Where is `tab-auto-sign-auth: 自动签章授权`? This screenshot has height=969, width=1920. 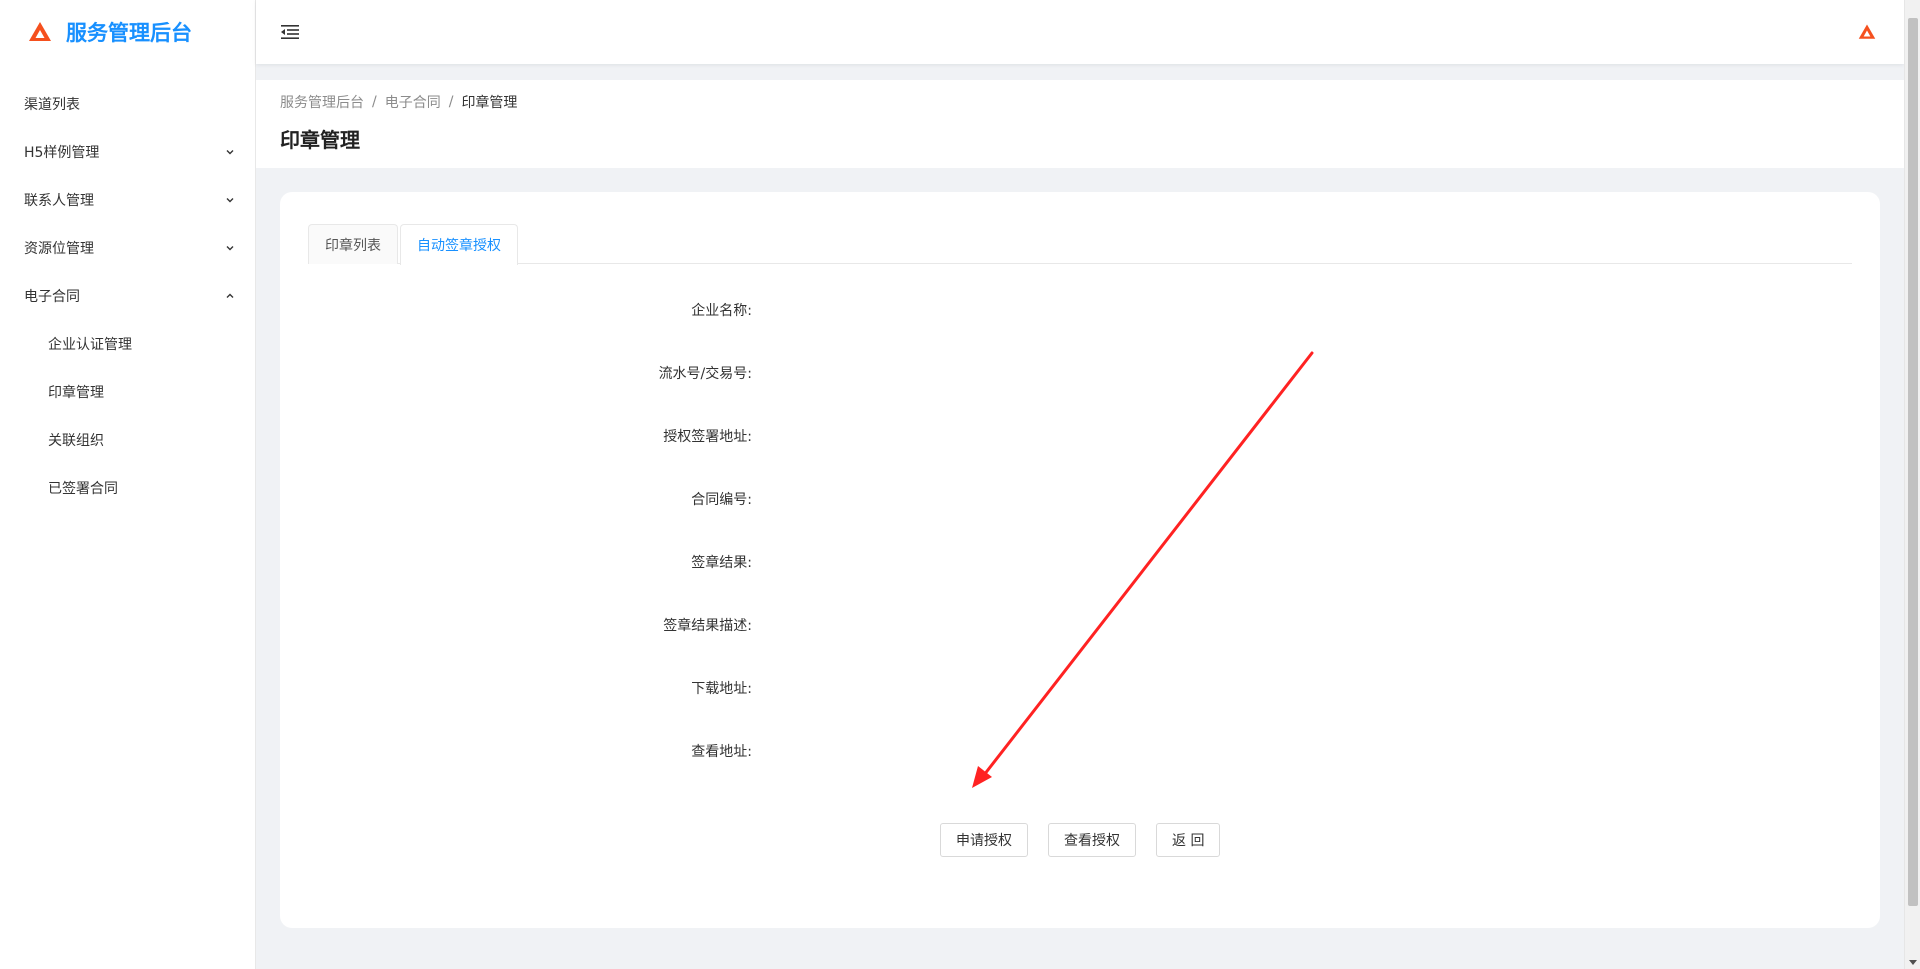 tab-auto-sign-auth: 自动签章授权 is located at coordinates (459, 244).